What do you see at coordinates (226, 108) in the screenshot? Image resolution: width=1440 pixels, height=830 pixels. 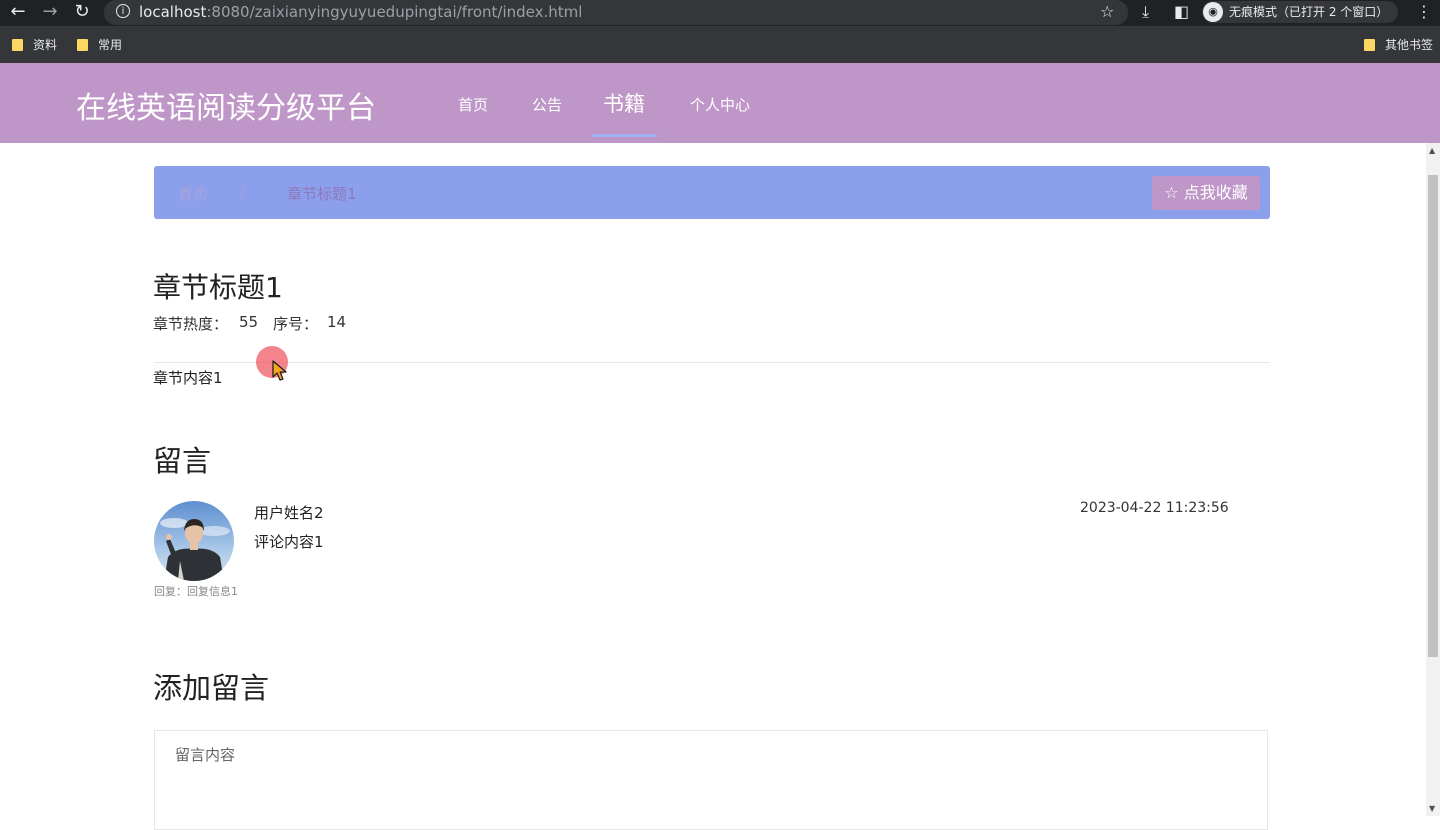 I see `site-title: 在线英语阅读分级平台` at bounding box center [226, 108].